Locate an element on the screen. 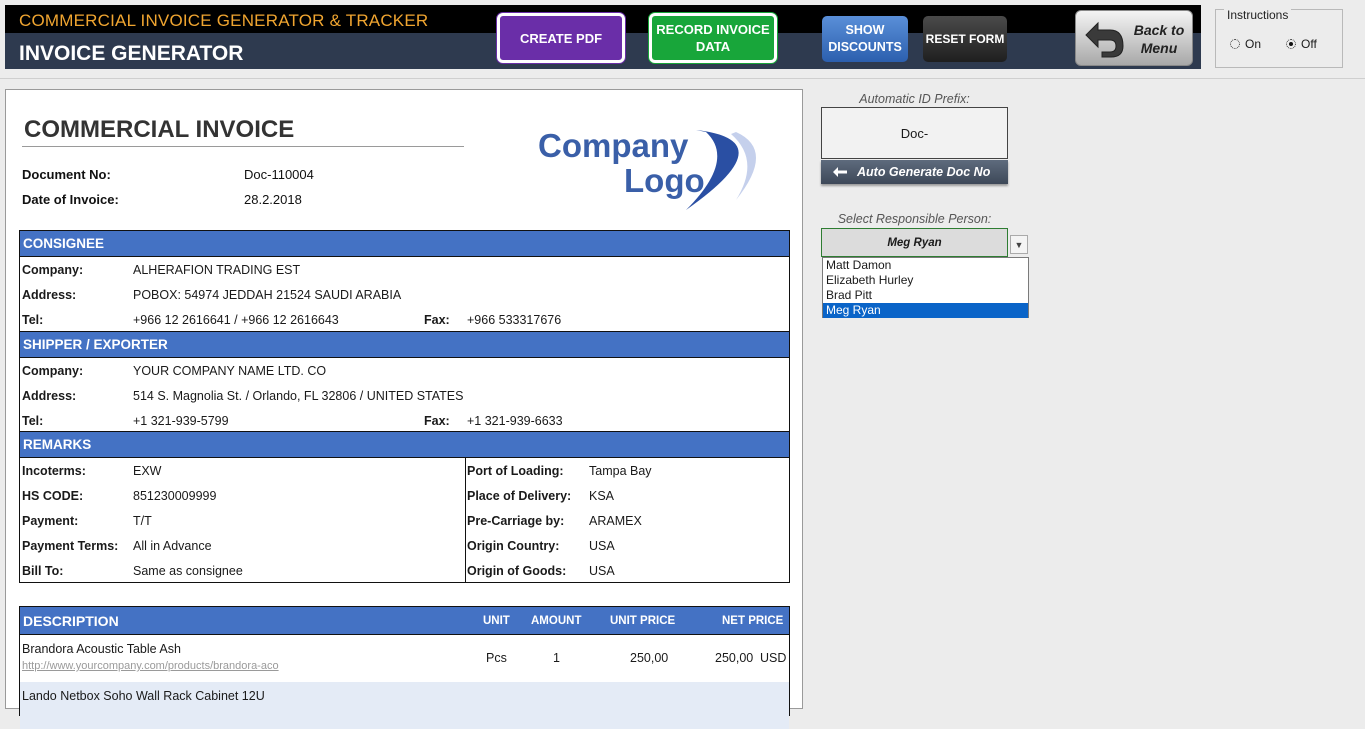 This screenshot has height=729, width=1365. company-logo: Company Logo is located at coordinates (647, 168).